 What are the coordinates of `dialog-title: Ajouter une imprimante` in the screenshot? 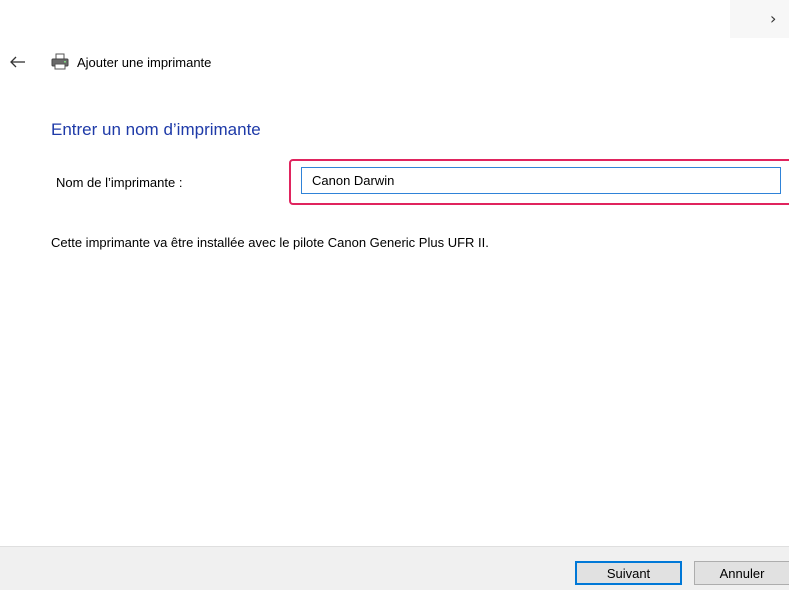 It's located at (144, 62).